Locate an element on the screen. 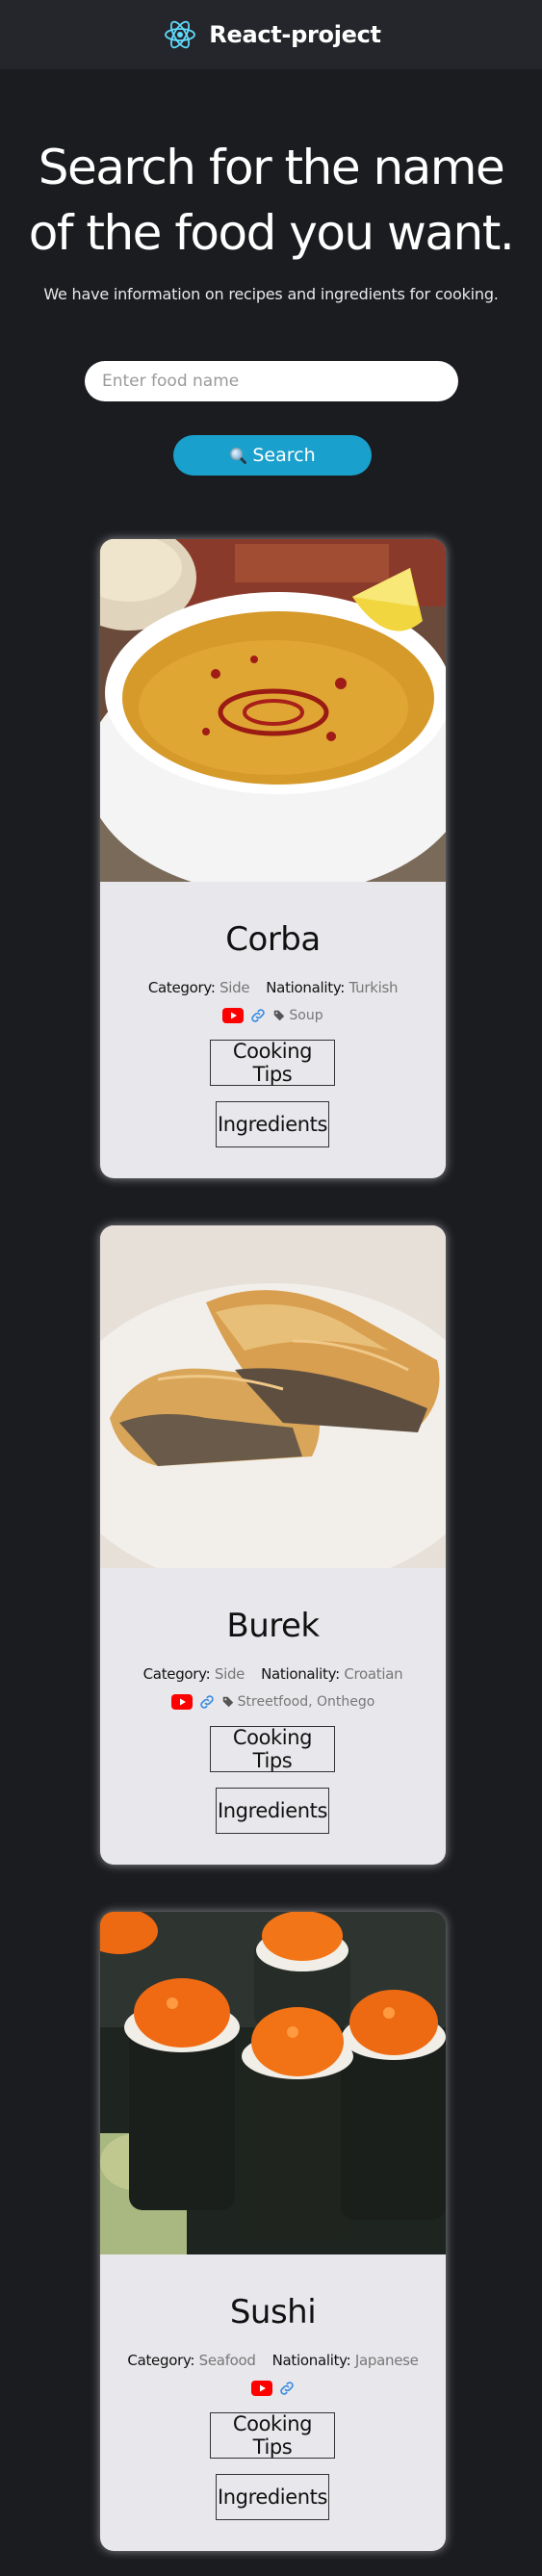 The width and height of the screenshot is (542, 2576). meal-tags: Streetfood, Onthego is located at coordinates (298, 1702).